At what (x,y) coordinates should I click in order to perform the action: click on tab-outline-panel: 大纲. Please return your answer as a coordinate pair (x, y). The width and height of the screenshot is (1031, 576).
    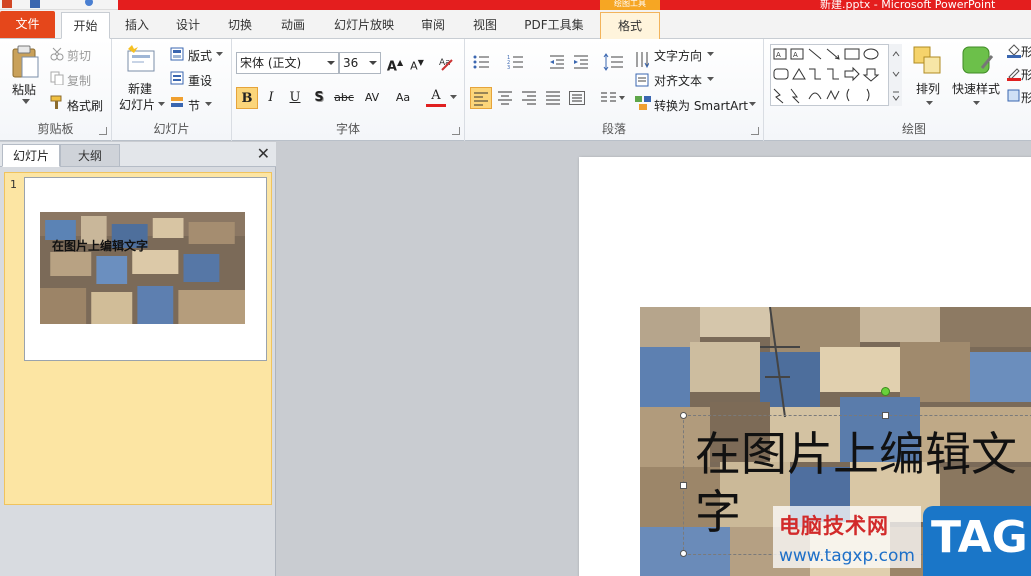
    Looking at the image, I should click on (90, 155).